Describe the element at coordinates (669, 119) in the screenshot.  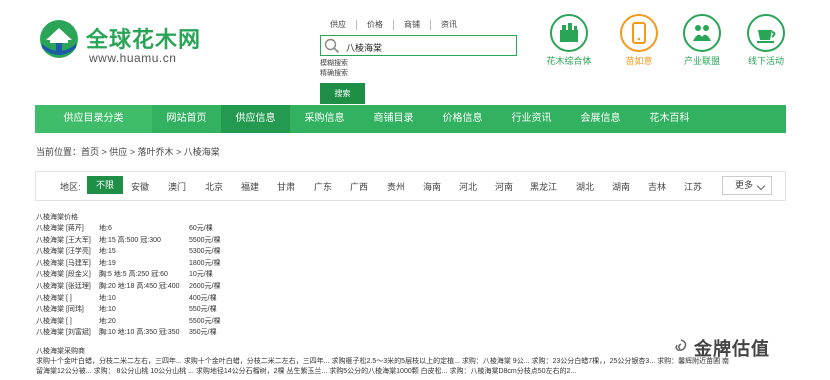
I see `nav-encyclopedia: 花木百科` at that location.